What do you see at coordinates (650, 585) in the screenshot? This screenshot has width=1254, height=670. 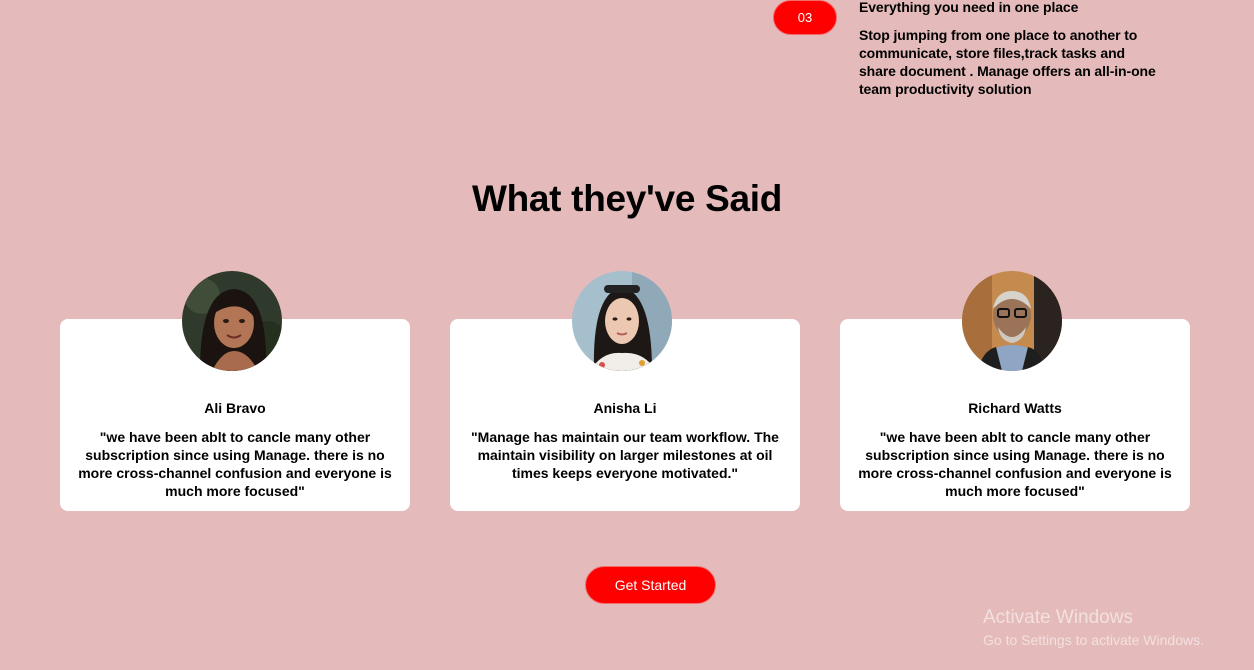 I see `get-started-button: Get Started` at bounding box center [650, 585].